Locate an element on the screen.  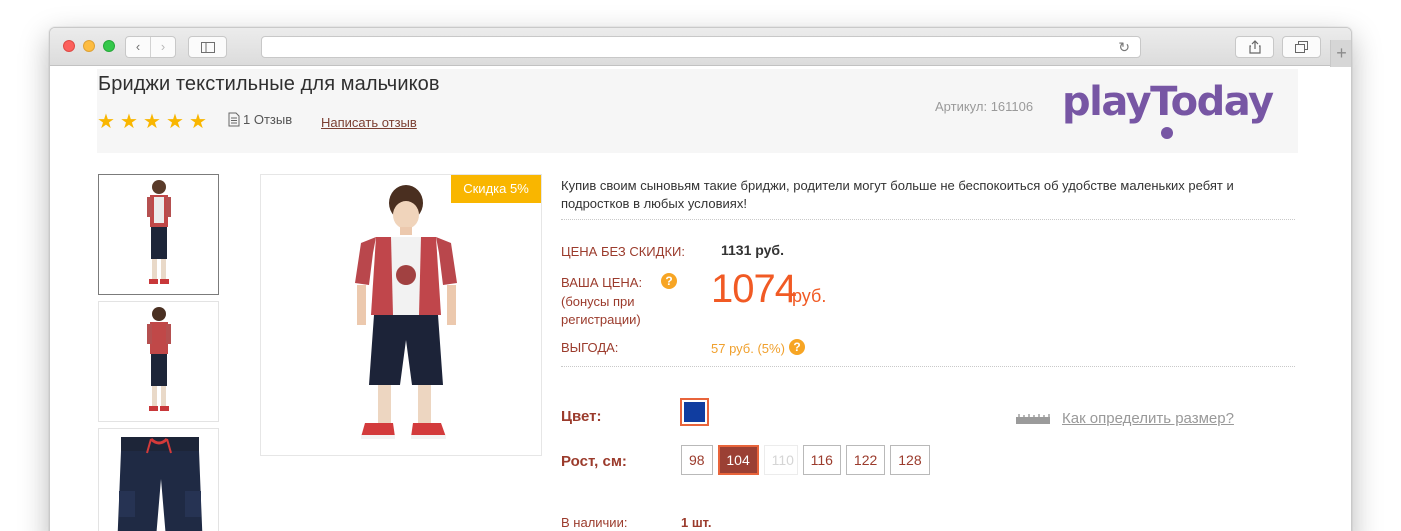
sidebar-toggle-button is located at coordinates (207, 47).